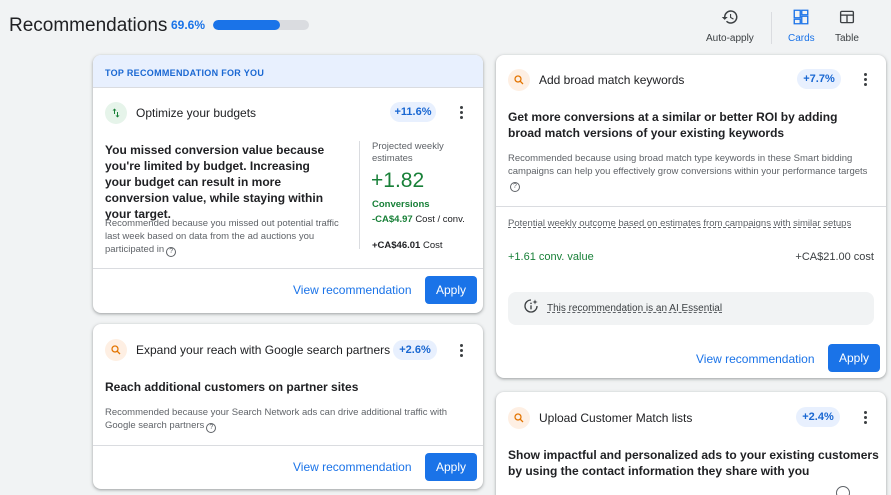 This screenshot has width=891, height=495. What do you see at coordinates (843, 490) in the screenshot?
I see `help-fab-icon` at bounding box center [843, 490].